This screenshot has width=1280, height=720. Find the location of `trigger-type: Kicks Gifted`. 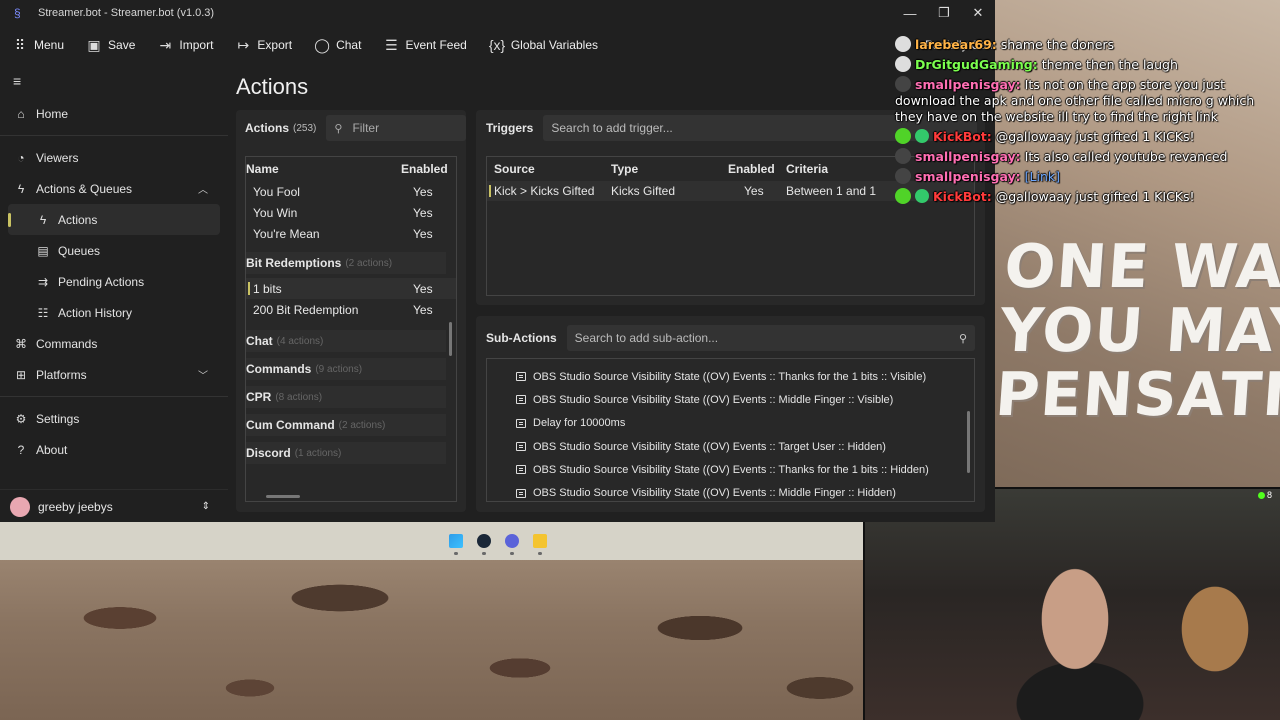

trigger-type: Kicks Gifted is located at coordinates (643, 191).